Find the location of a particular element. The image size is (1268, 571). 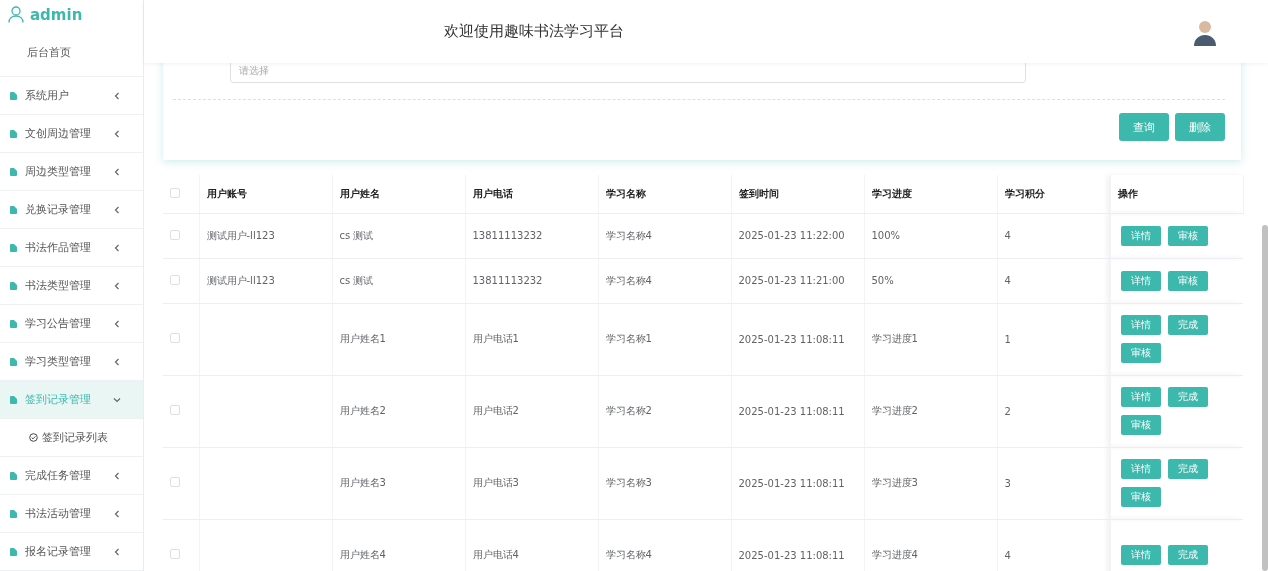

table-cell: 学习进度3 is located at coordinates (894, 482).